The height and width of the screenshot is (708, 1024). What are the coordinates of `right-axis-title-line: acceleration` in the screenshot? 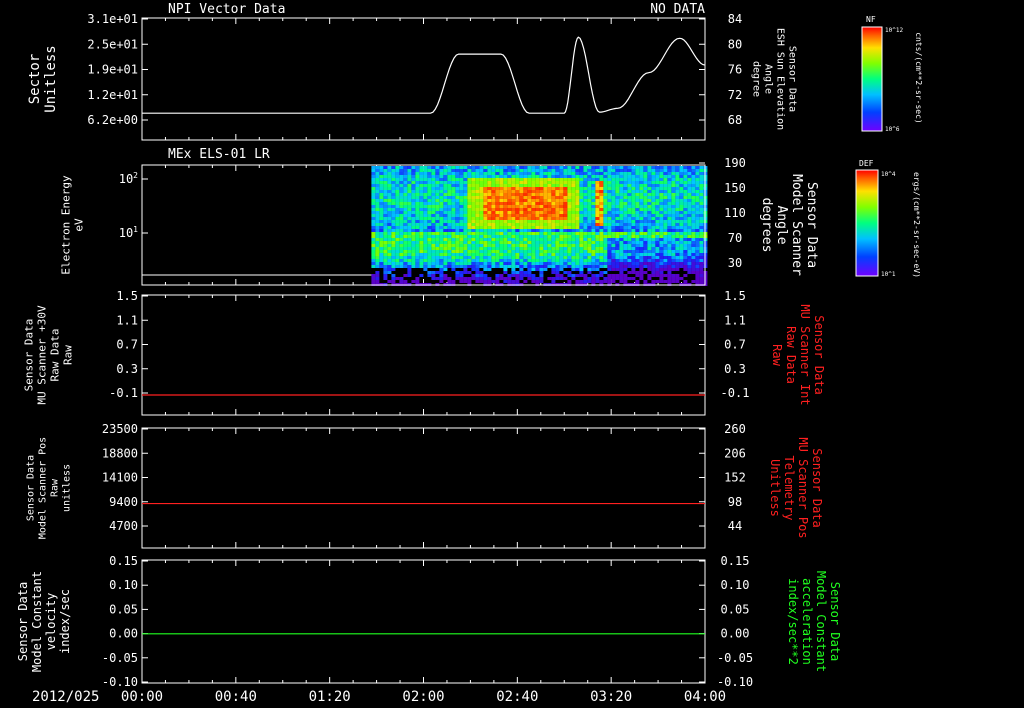 It's located at (807, 621).